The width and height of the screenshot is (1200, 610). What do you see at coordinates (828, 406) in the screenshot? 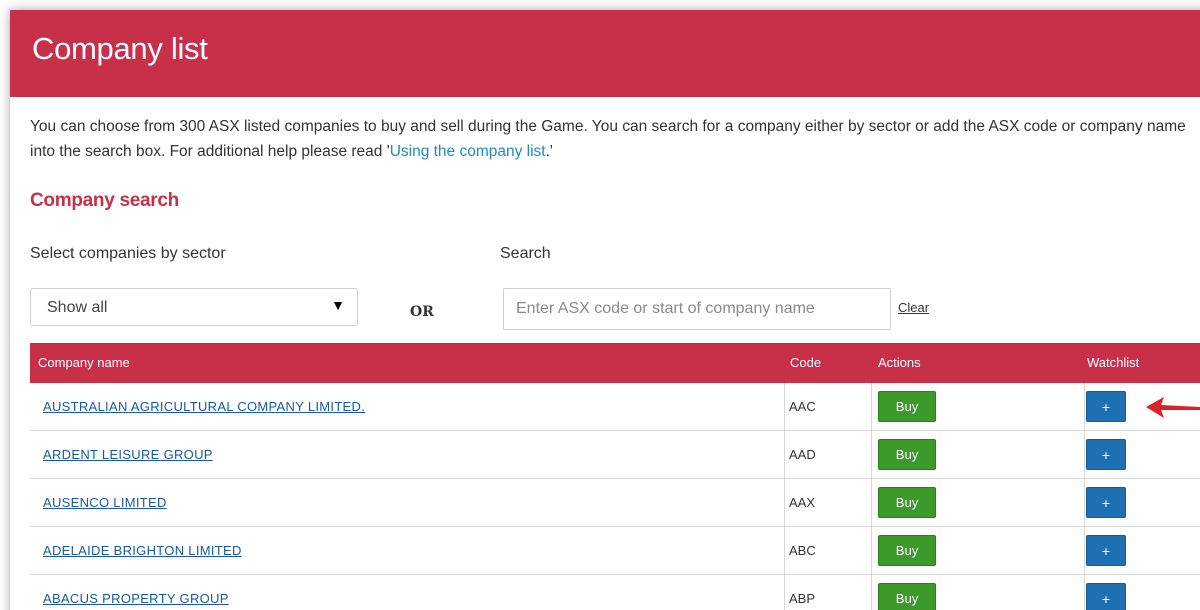
I see `company-code-cell: AAC` at bounding box center [828, 406].